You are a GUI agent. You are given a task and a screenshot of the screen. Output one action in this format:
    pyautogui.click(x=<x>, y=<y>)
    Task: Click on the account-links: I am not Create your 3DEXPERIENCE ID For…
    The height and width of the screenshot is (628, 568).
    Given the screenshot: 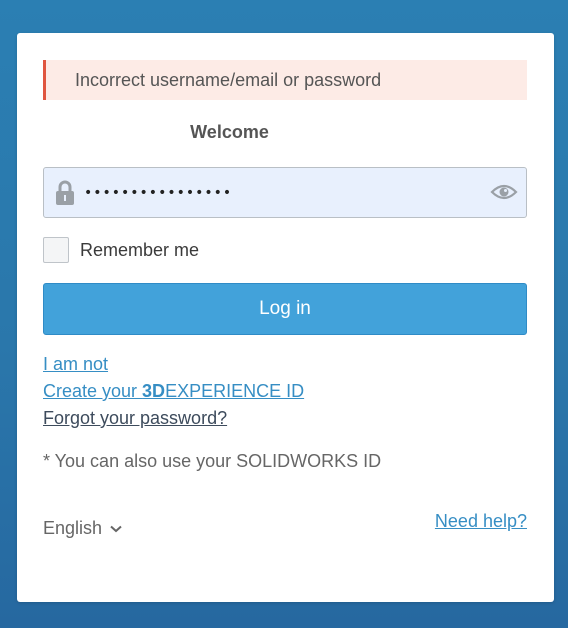 What is the action you would take?
    pyautogui.click(x=173, y=391)
    